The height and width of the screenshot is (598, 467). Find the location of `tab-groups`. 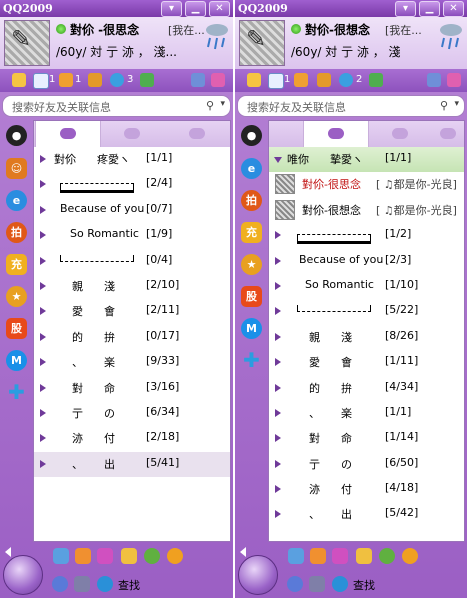

tab-groups is located at coordinates (400, 134).